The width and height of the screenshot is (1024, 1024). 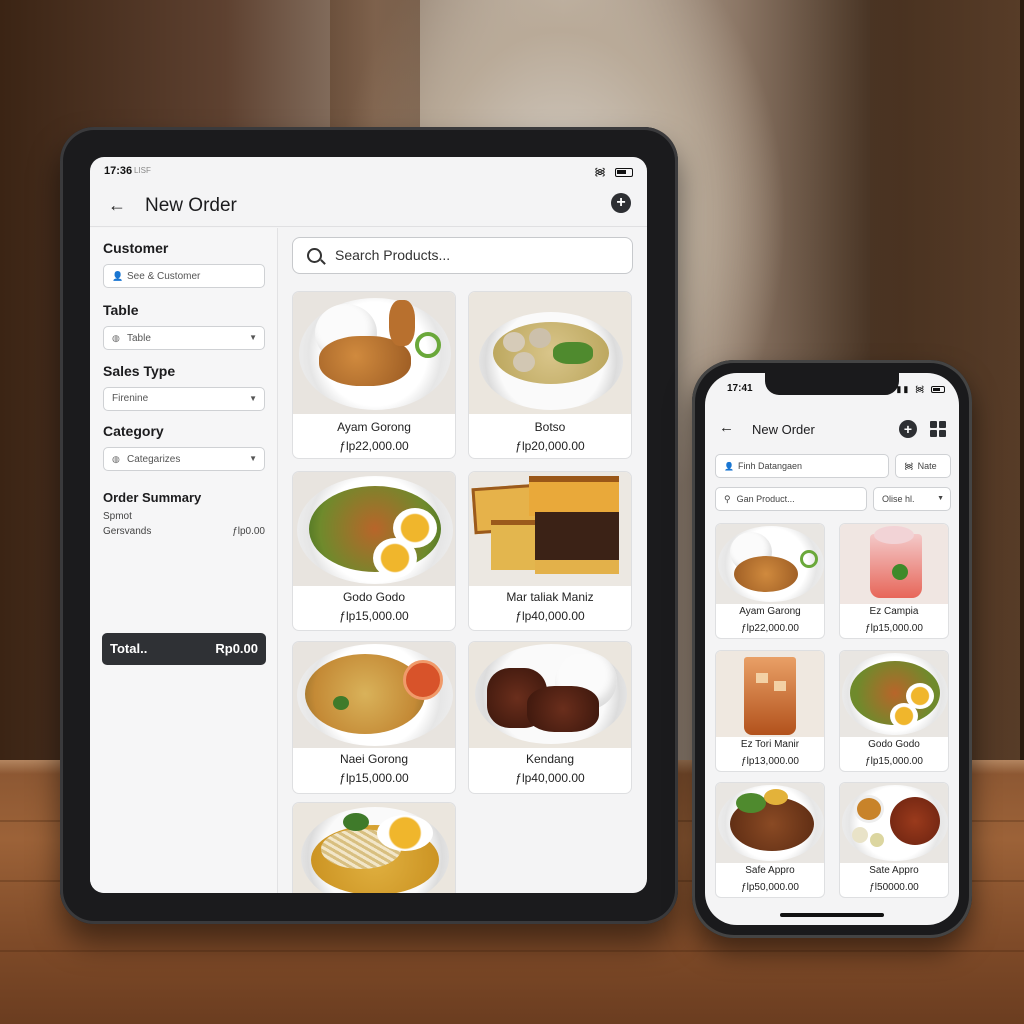 I want to click on product-name: Botso, so click(x=550, y=427).